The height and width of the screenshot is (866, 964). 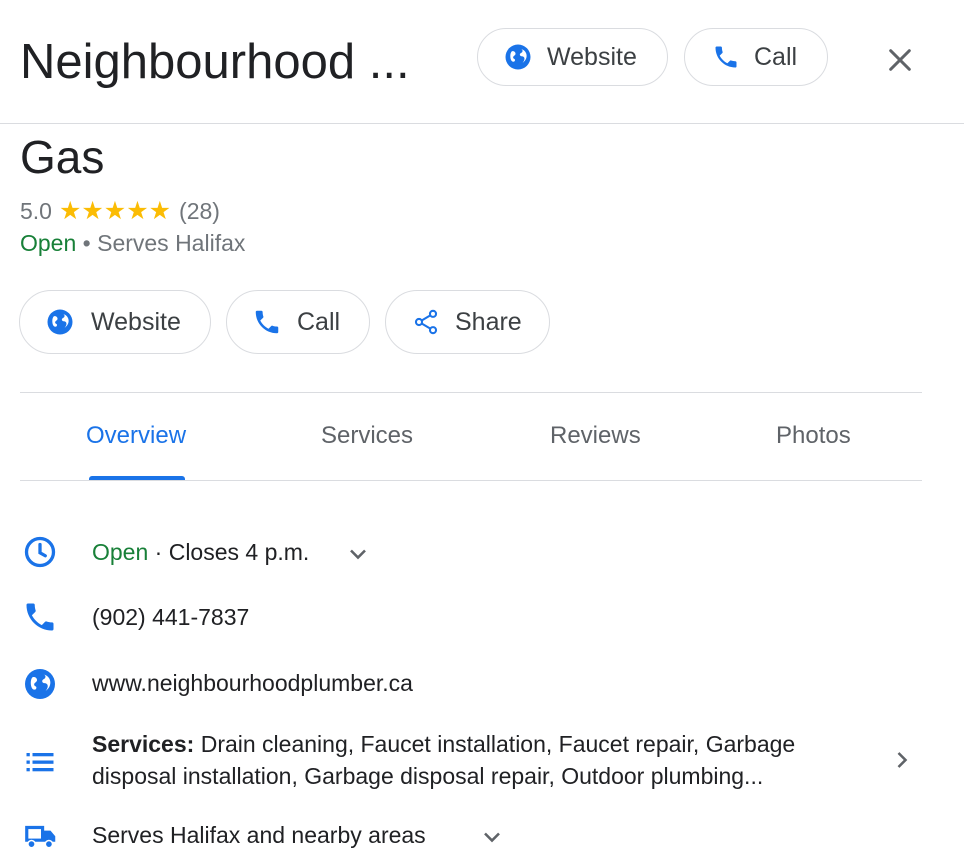 I want to click on business-name: Gas, so click(x=62, y=157).